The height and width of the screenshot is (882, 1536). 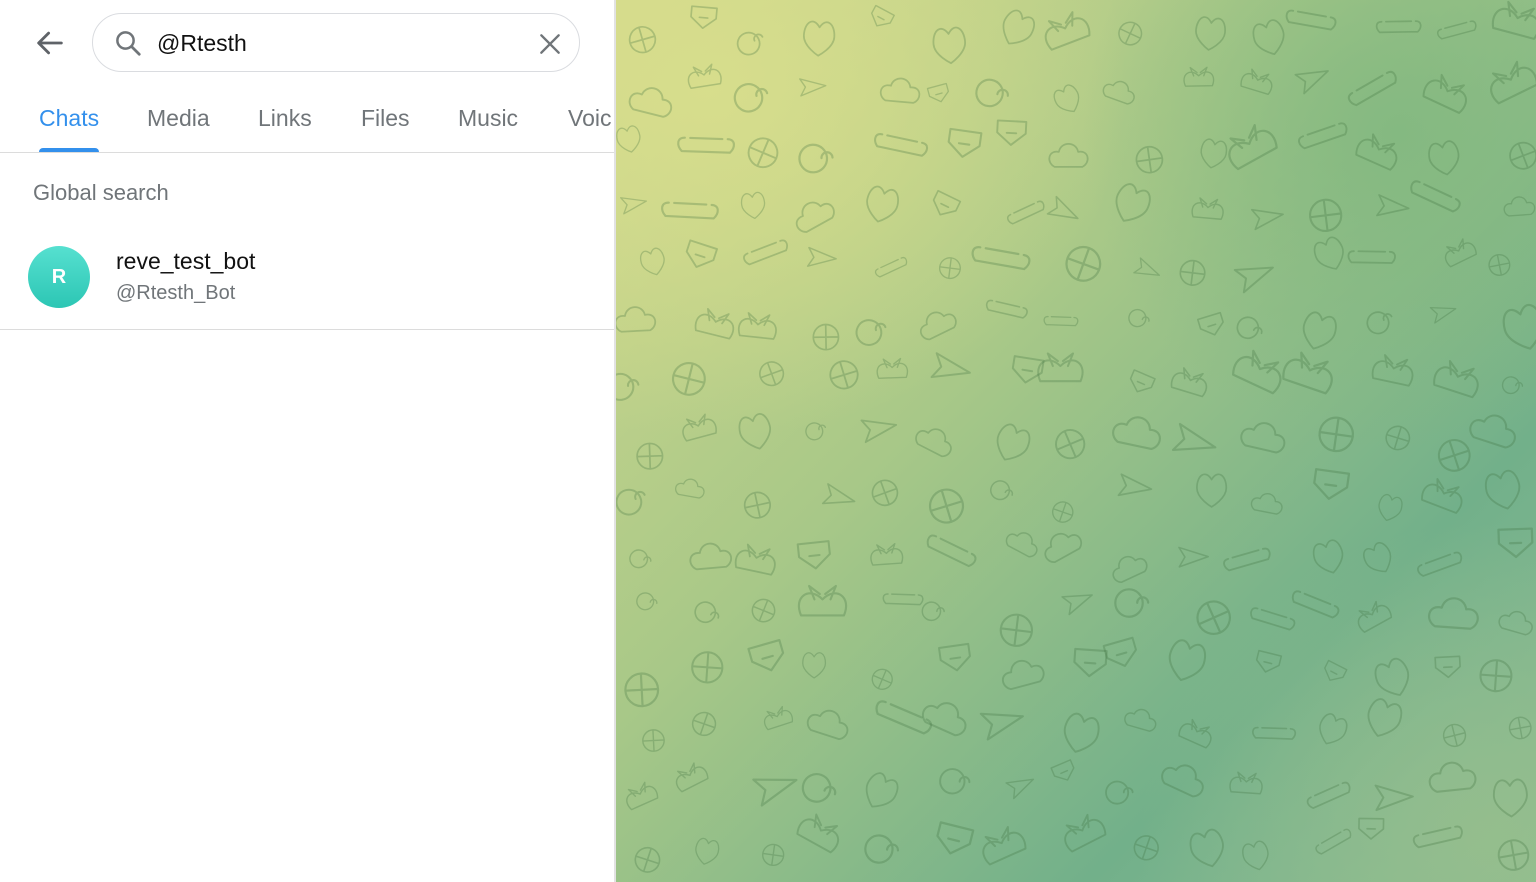 I want to click on tab-music: Music, so click(x=488, y=120).